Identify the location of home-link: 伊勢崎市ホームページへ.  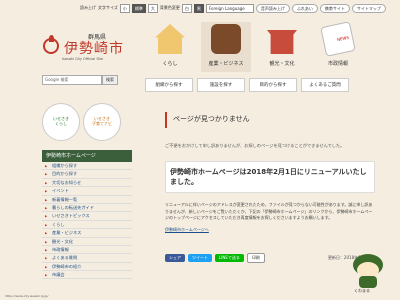
(270, 230).